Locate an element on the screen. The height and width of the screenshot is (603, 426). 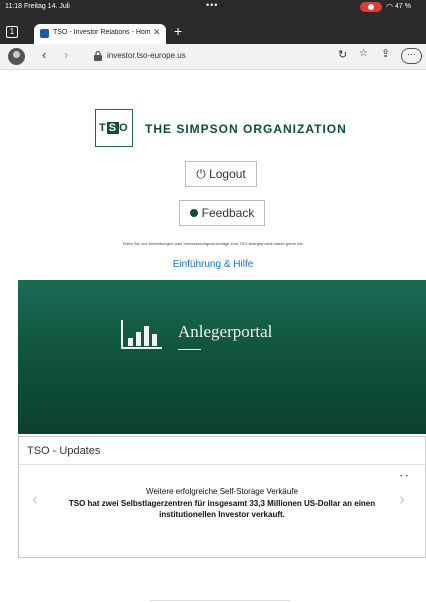
feedback-icon is located at coordinates (193, 213).